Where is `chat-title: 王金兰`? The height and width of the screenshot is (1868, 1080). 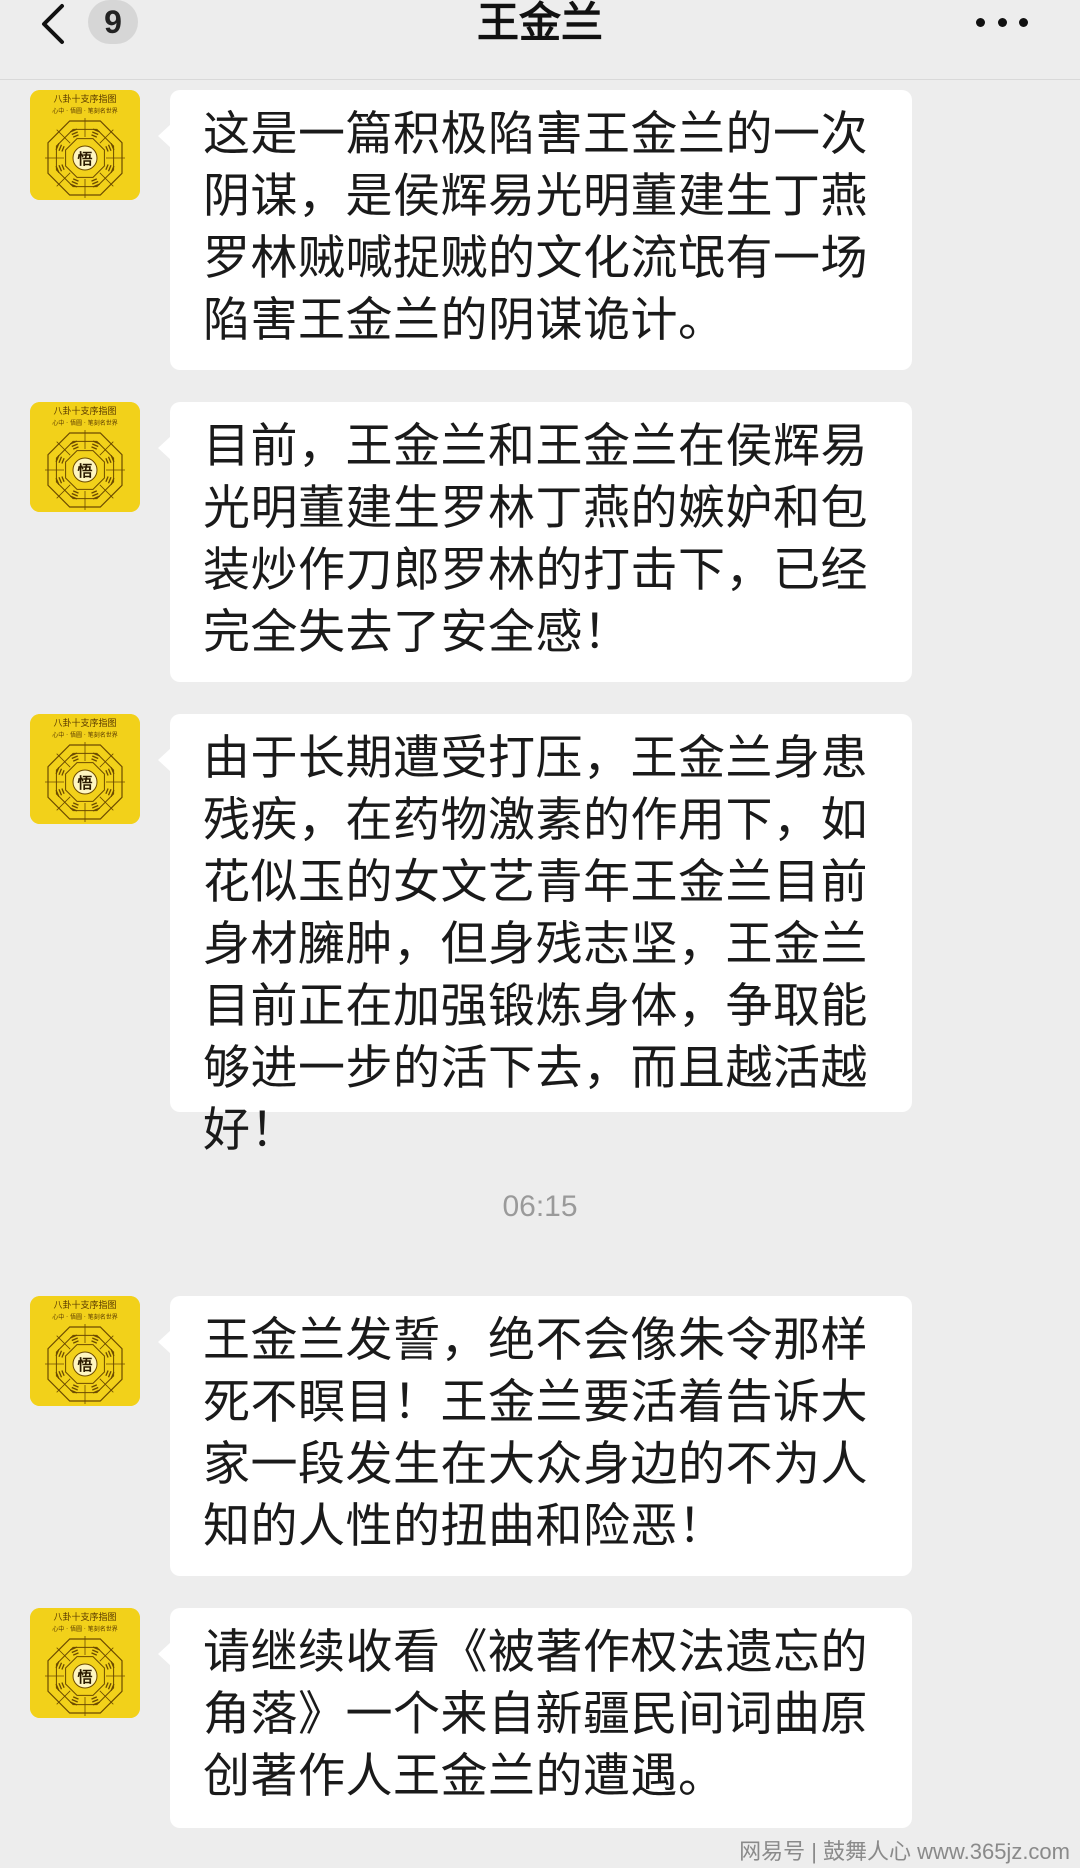 chat-title: 王金兰 is located at coordinates (539, 23).